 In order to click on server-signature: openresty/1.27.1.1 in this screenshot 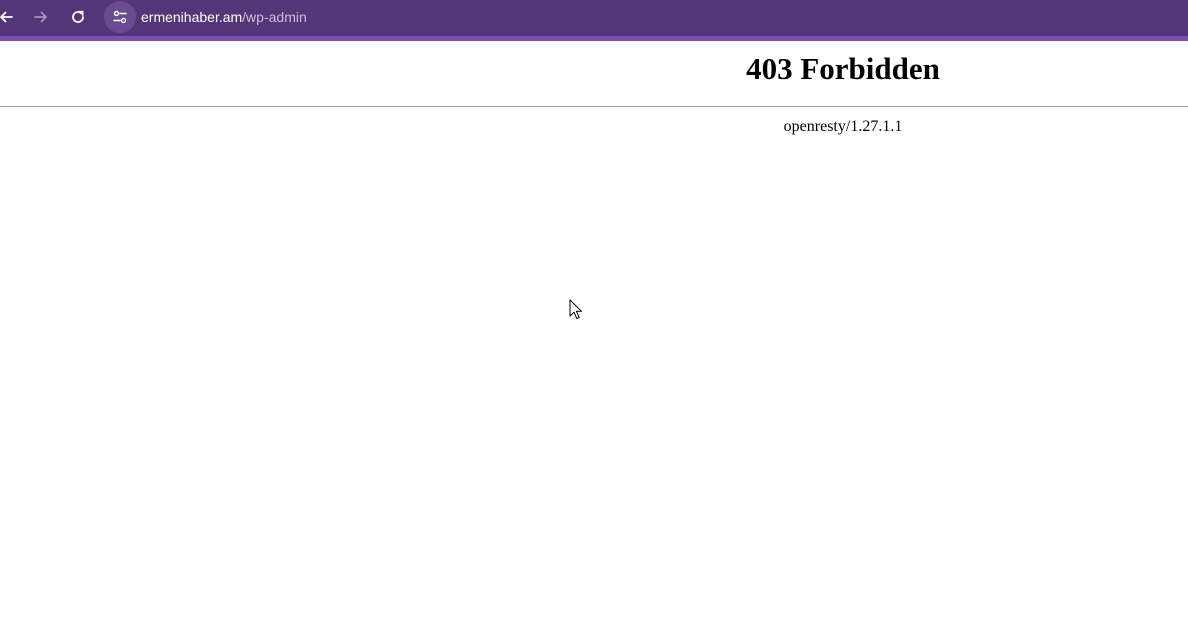, I will do `click(843, 126)`.